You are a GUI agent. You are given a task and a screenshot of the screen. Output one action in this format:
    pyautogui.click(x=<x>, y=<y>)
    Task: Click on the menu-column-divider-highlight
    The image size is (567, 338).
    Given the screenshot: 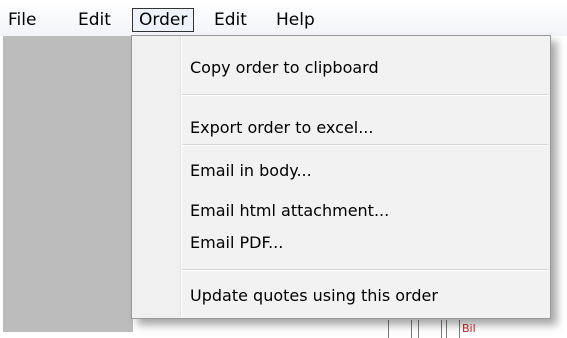 What is the action you would take?
    pyautogui.click(x=181, y=177)
    